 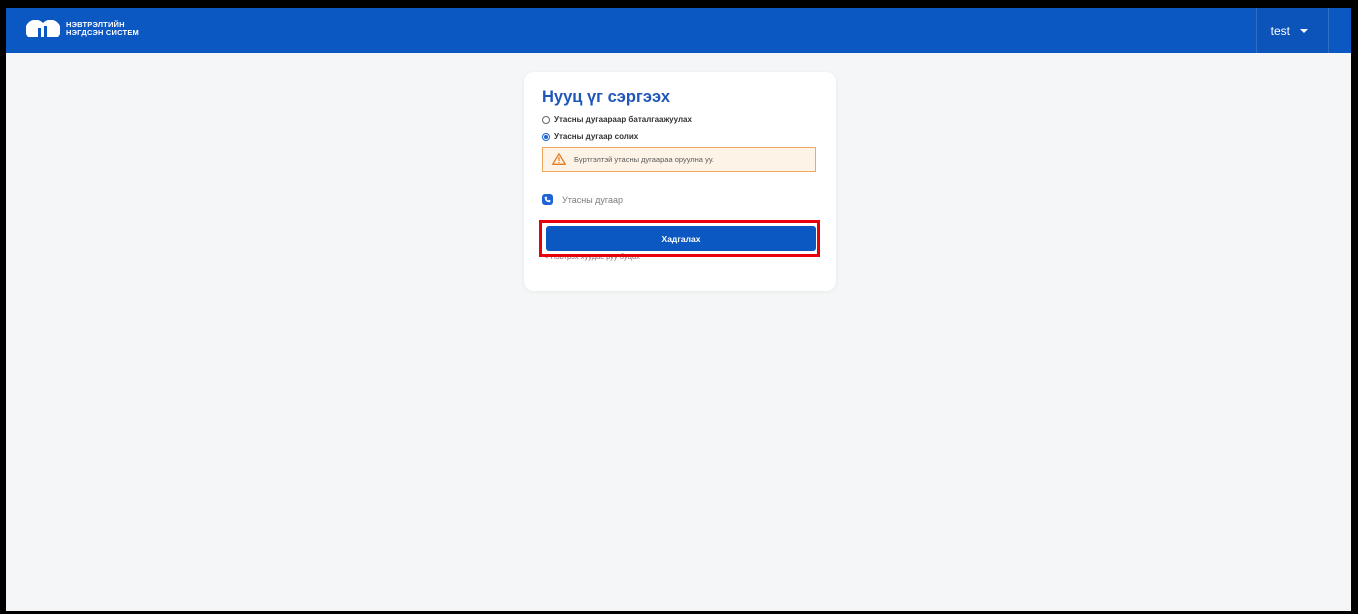 I want to click on option-change-phone-label: Утасны дугаар солих, so click(x=596, y=136).